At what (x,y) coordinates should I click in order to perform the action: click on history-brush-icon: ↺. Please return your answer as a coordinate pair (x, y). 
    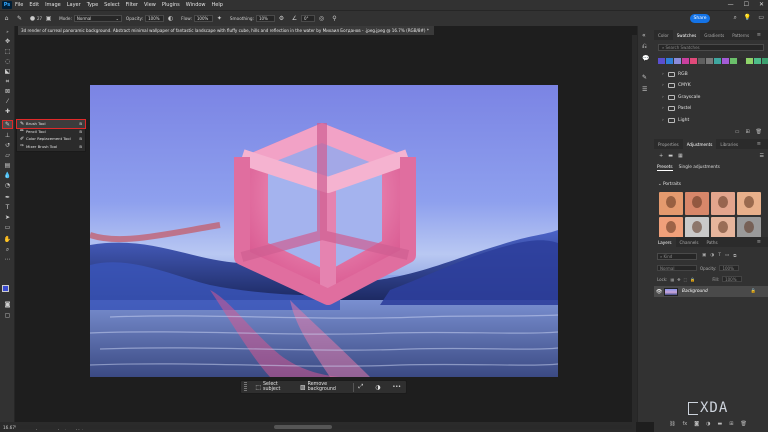
    Looking at the image, I should click on (7, 145).